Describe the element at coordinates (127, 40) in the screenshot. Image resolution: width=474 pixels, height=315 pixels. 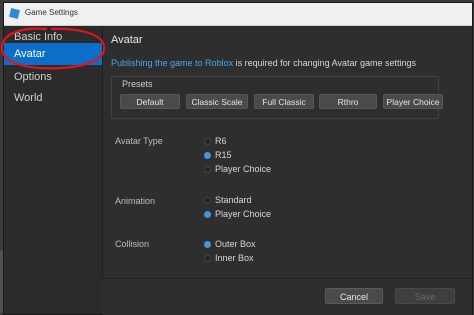
I see `page-title: Avatar` at that location.